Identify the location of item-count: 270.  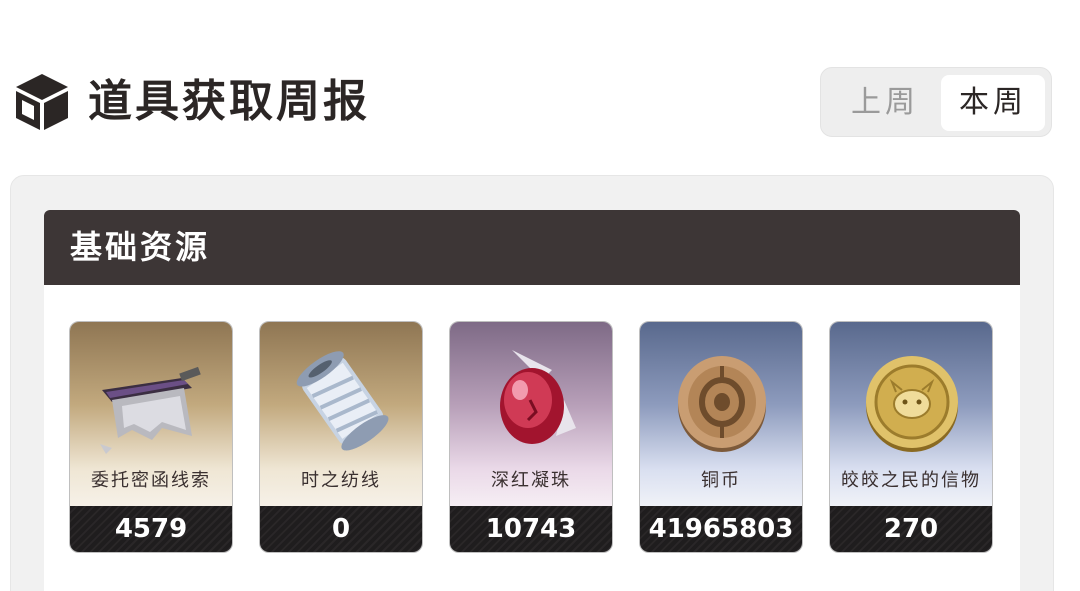
(911, 529).